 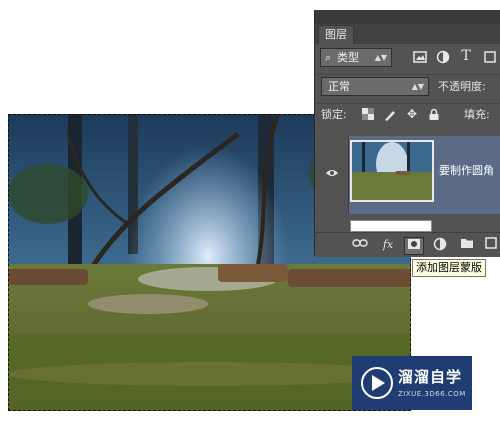 I want to click on layer-thumbnail, so click(x=392, y=171).